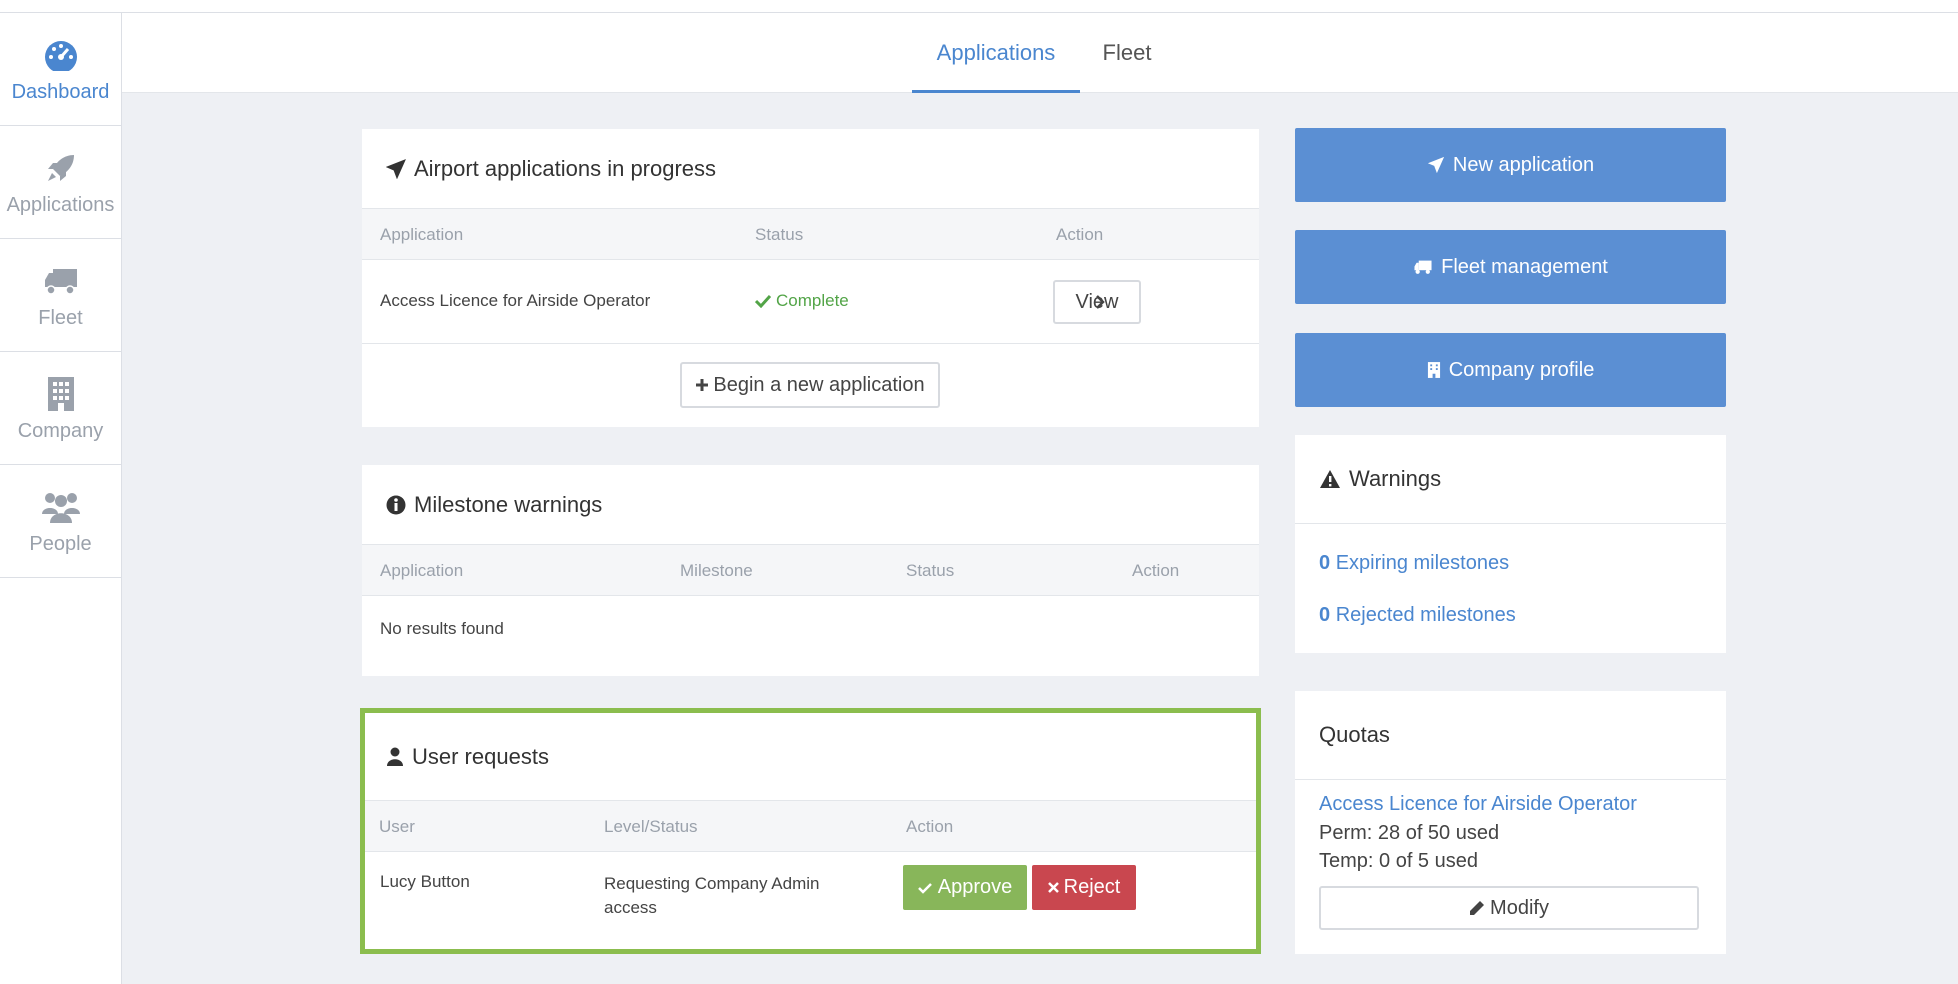  Describe the element at coordinates (810, 505) in the screenshot. I see `panel-title: Milestone warnings` at that location.